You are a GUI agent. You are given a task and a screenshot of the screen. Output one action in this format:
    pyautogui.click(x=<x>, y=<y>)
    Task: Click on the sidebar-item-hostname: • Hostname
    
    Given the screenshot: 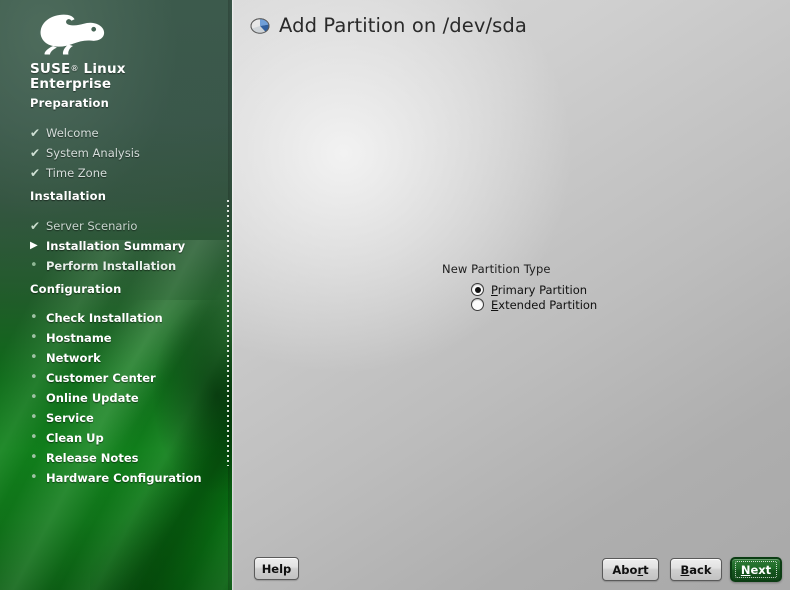 What is the action you would take?
    pyautogui.click(x=71, y=338)
    